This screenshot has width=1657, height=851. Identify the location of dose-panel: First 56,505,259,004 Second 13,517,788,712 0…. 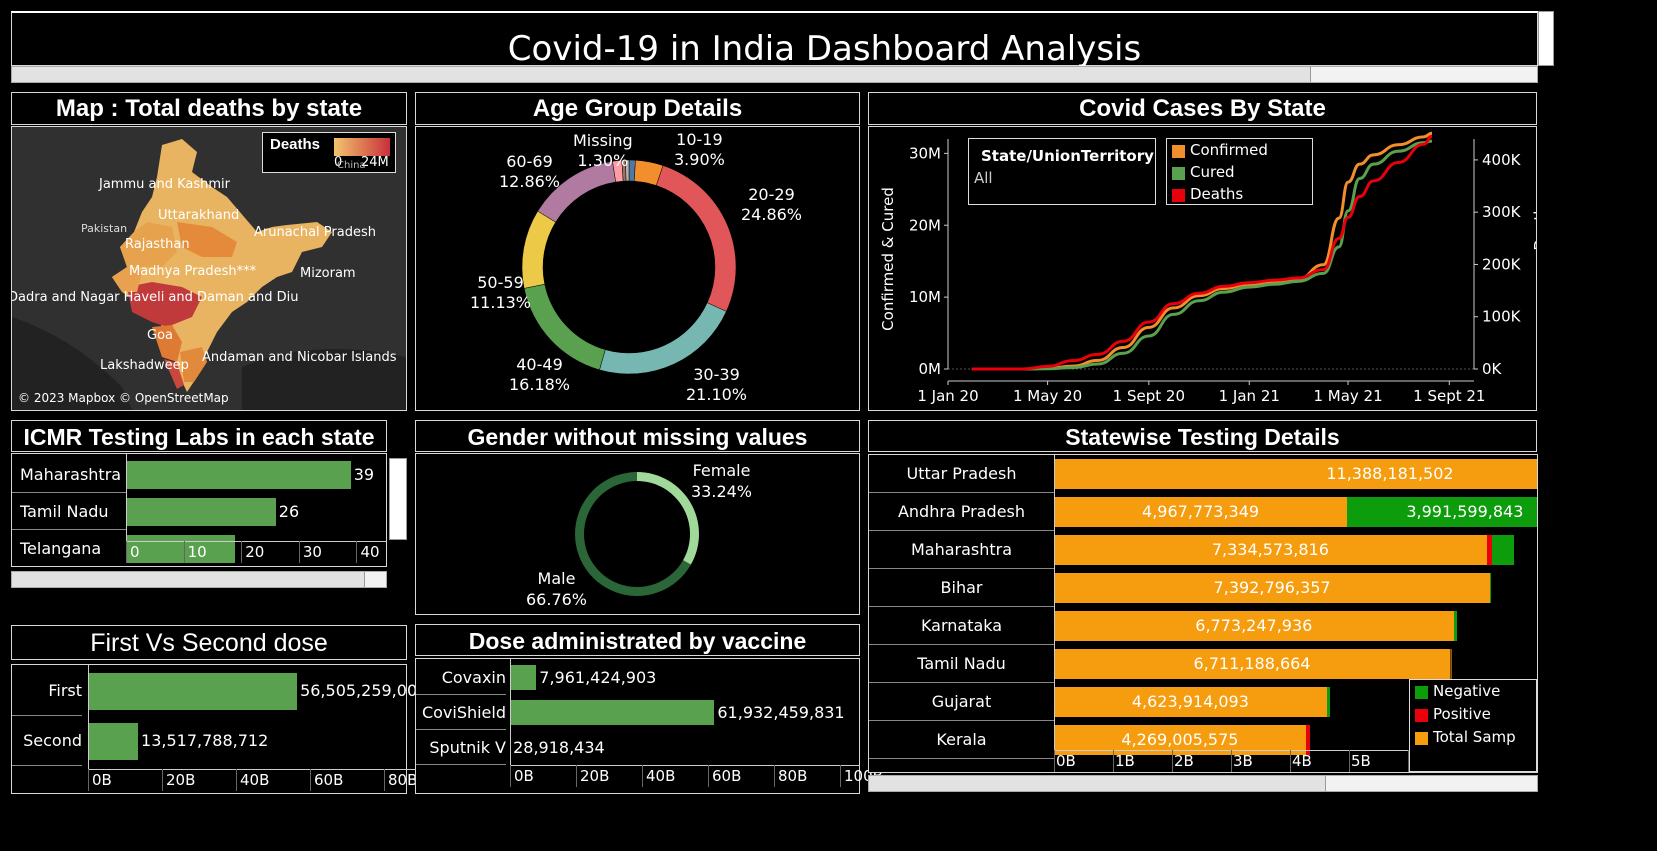
(244, 729).